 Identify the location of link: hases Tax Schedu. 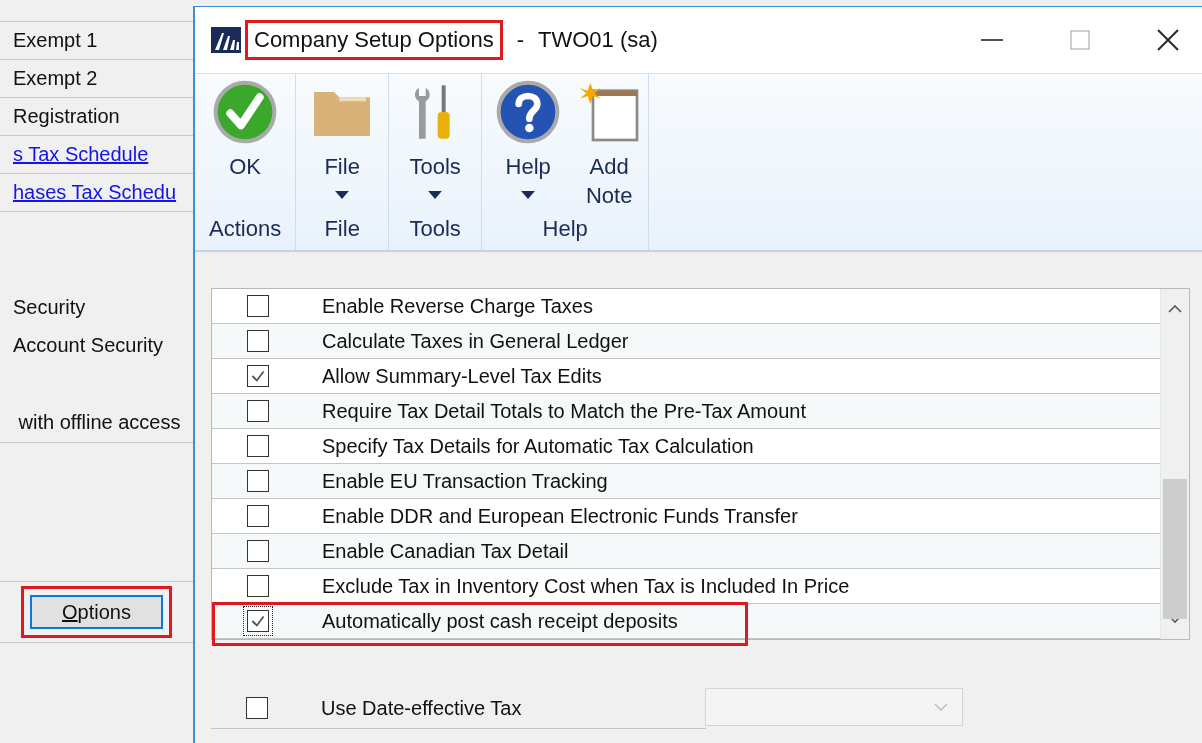
(95, 192).